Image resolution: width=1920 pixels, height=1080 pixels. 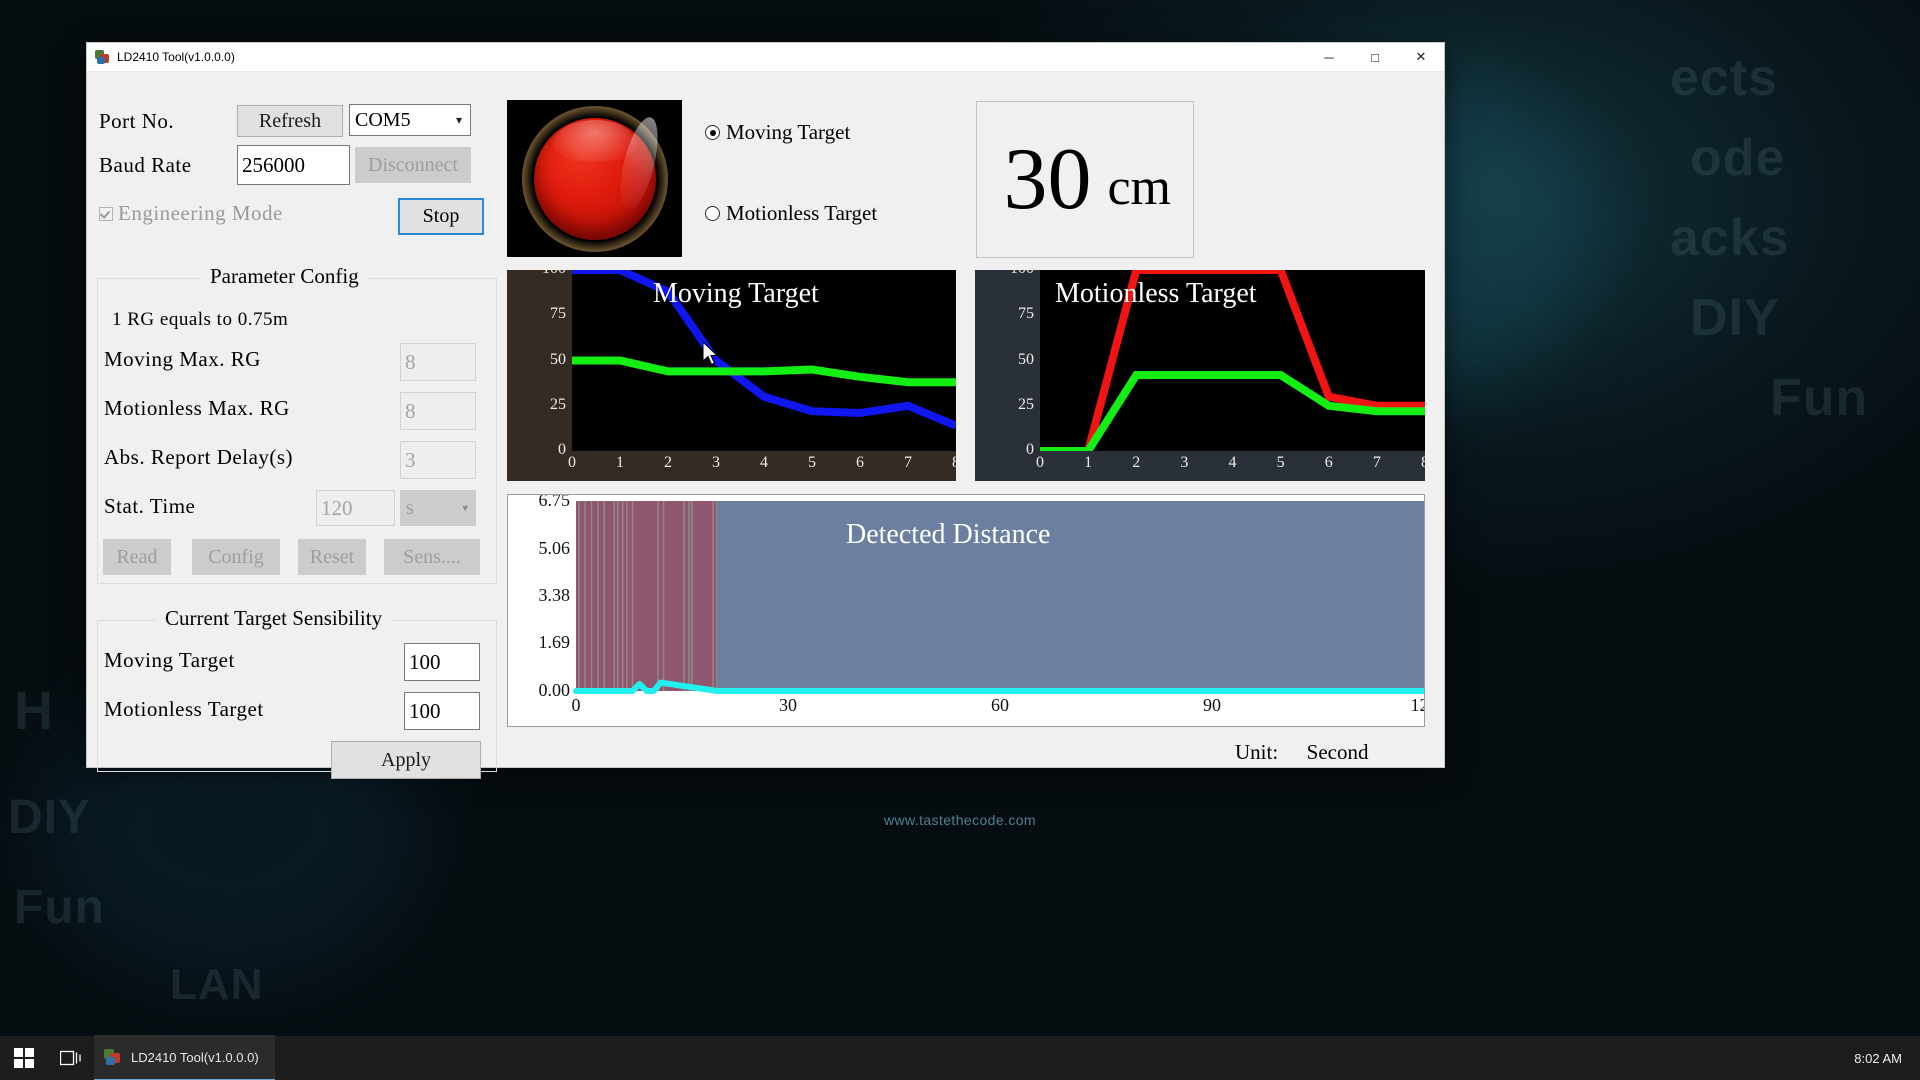 I want to click on x-tick-label: 8, so click(x=954, y=462).